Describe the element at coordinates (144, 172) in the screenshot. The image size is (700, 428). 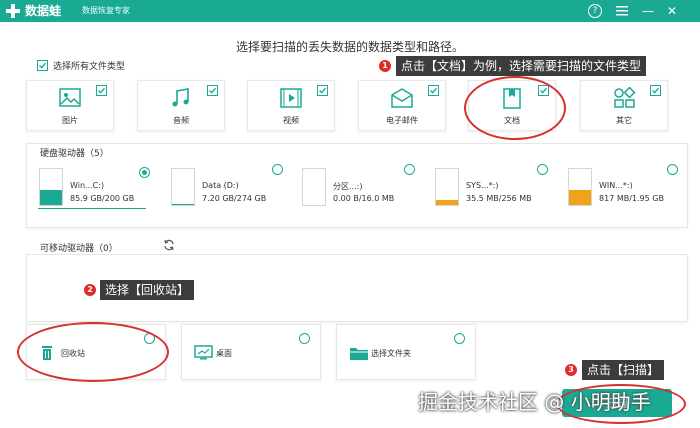
I see `drive-radio-selected` at that location.